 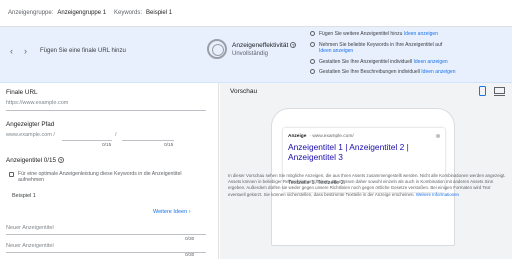 I want to click on suggestion-text: Fügen Sie weitere Anzeigentitel hinzu, so click(x=361, y=34).